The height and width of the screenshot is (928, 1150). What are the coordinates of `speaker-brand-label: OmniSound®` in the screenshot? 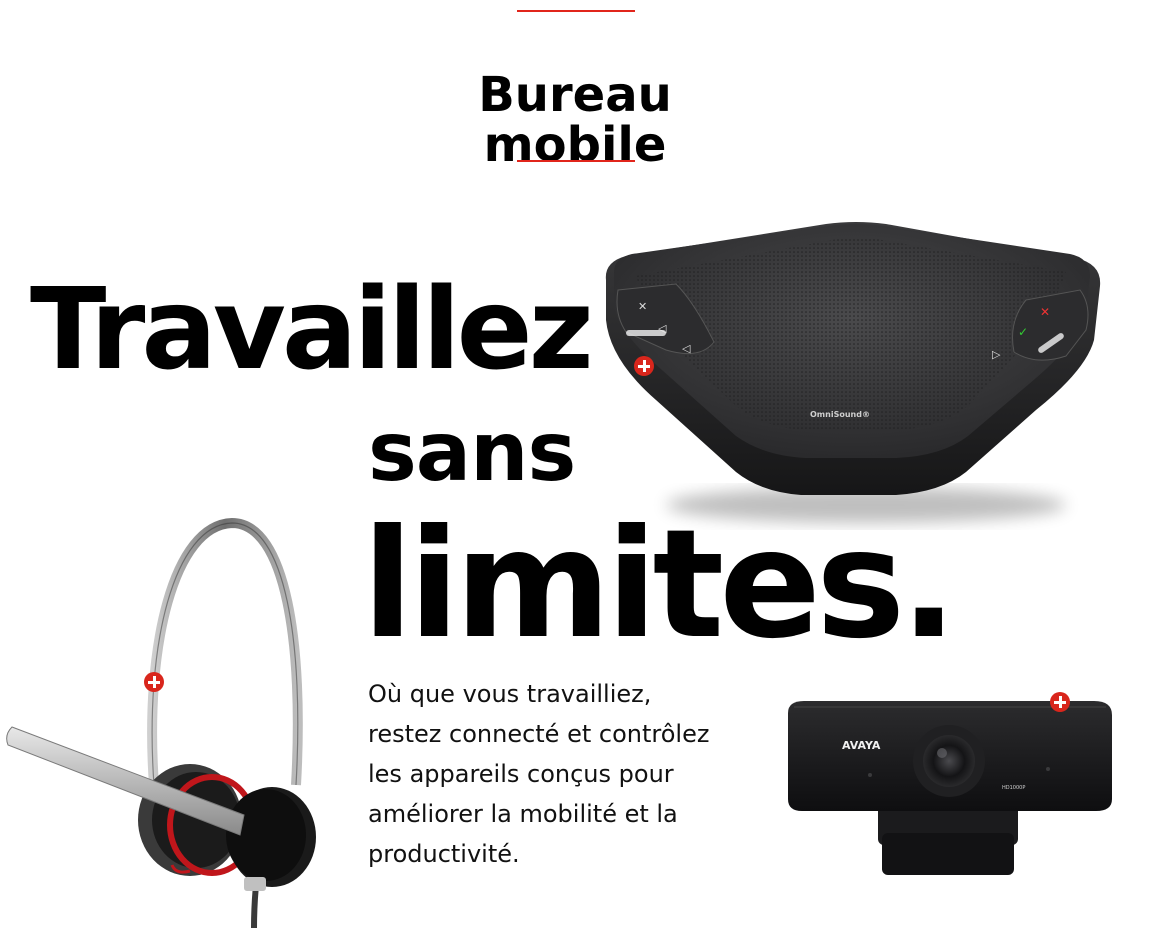 It's located at (840, 414).